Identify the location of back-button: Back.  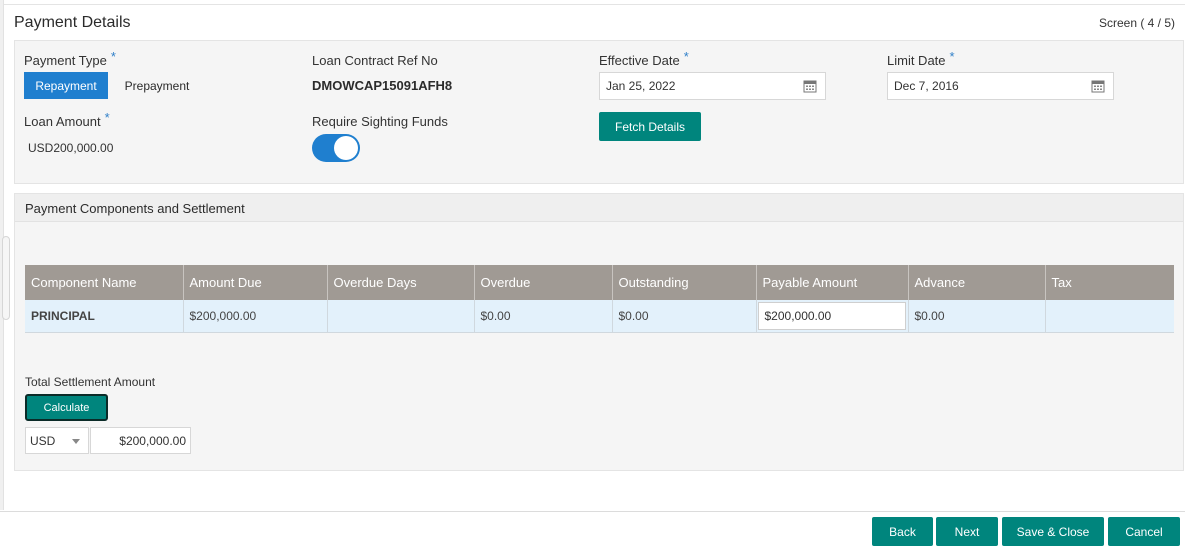
(902, 531).